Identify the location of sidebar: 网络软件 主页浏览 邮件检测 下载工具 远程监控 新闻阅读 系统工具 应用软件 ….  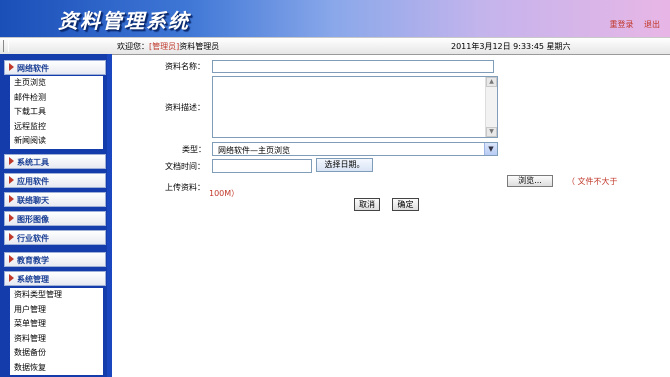
(56, 215).